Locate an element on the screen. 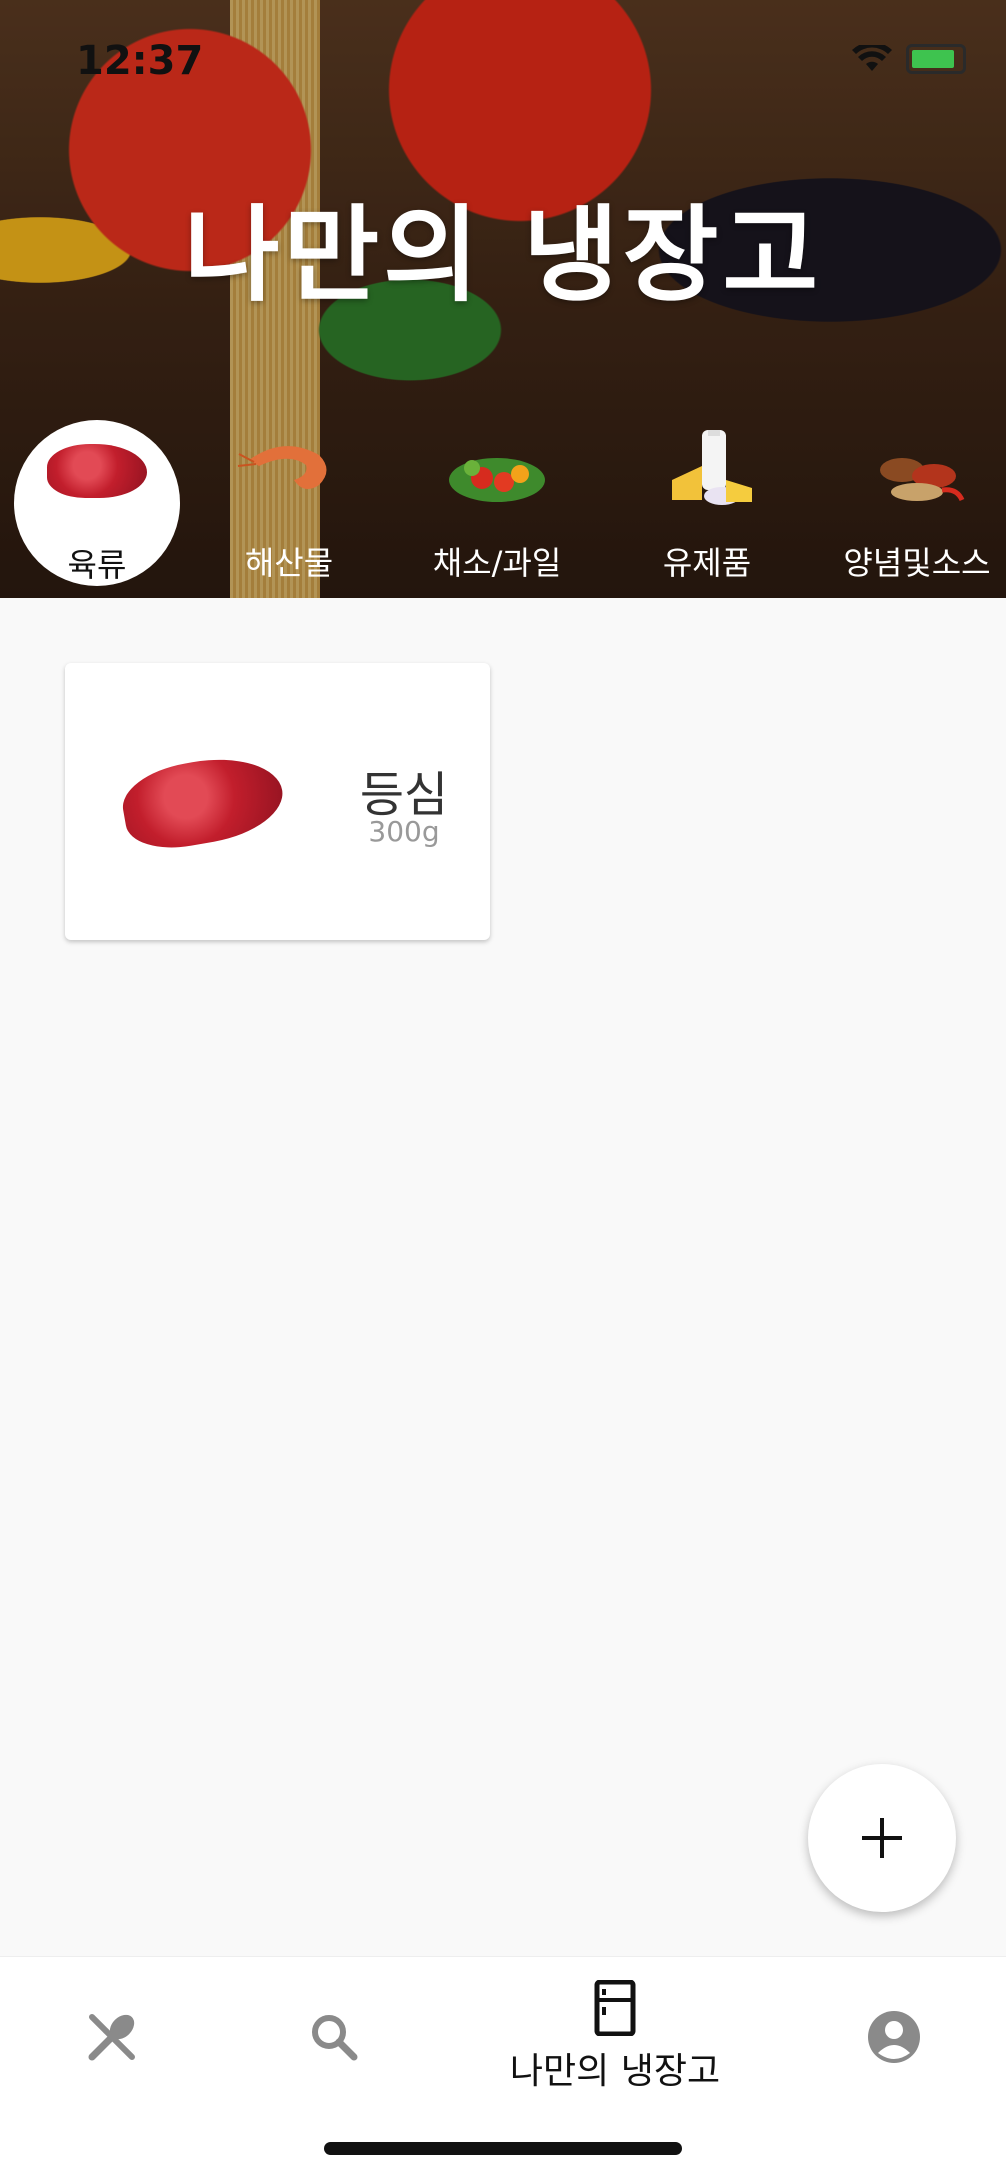  category-label: 양념및소스 is located at coordinates (917, 563).